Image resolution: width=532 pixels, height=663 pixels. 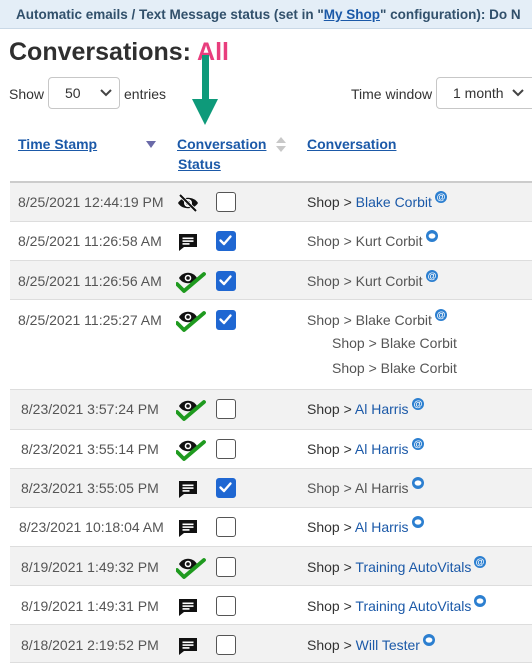 What do you see at coordinates (27, 94) in the screenshot?
I see `show-label: Show` at bounding box center [27, 94].